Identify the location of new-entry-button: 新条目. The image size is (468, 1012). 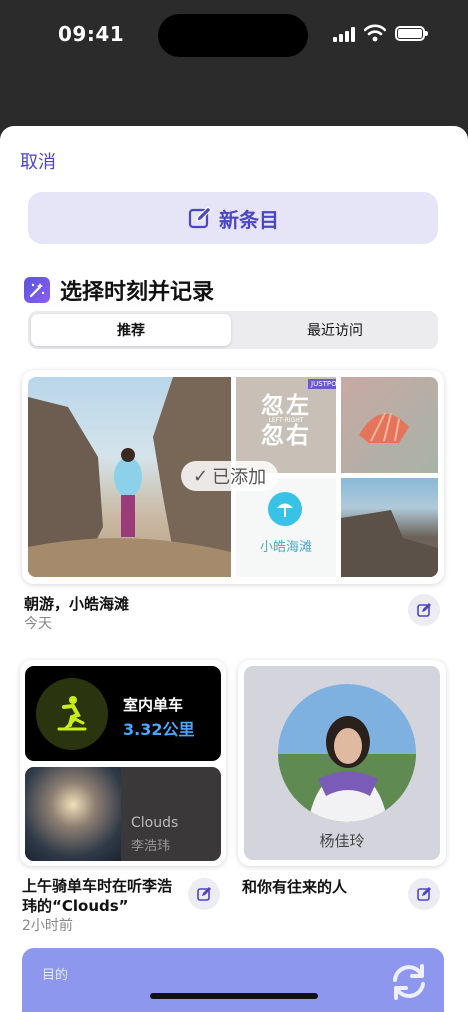
(233, 218).